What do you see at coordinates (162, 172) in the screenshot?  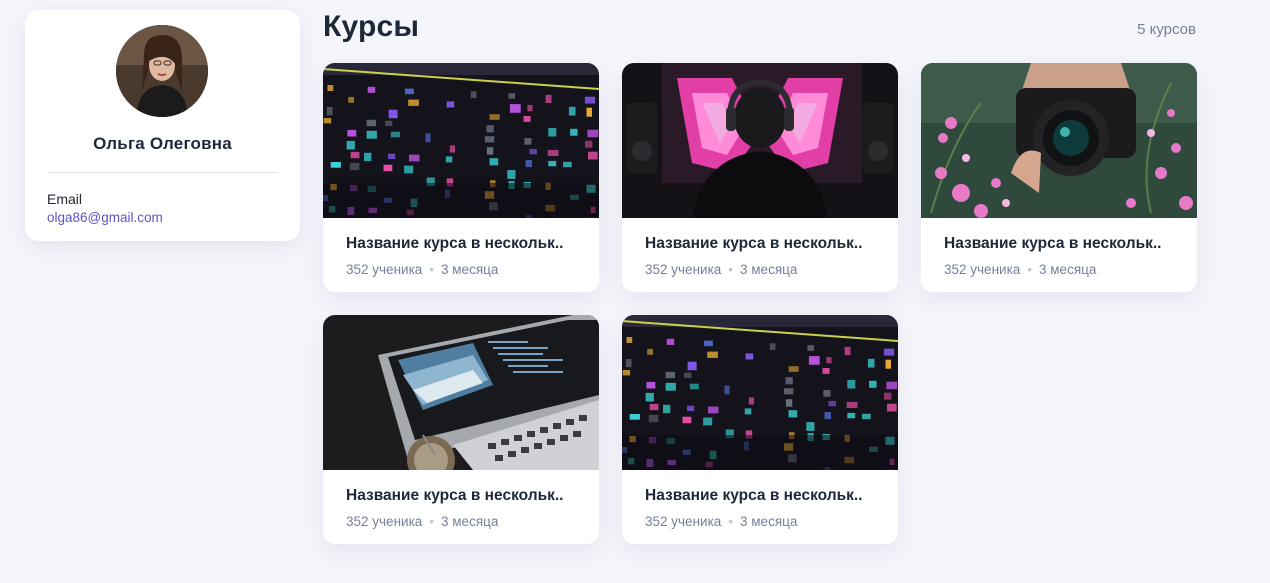 I see `profile-divider` at bounding box center [162, 172].